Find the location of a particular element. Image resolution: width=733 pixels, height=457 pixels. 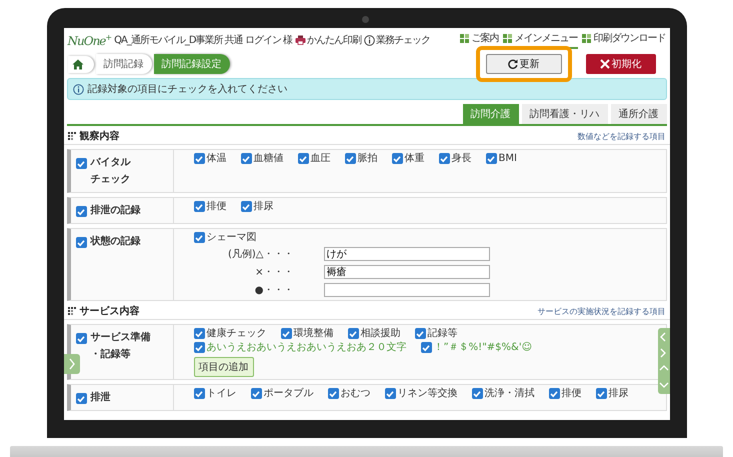

checkbox-label: 健康チェック is located at coordinates (236, 333).